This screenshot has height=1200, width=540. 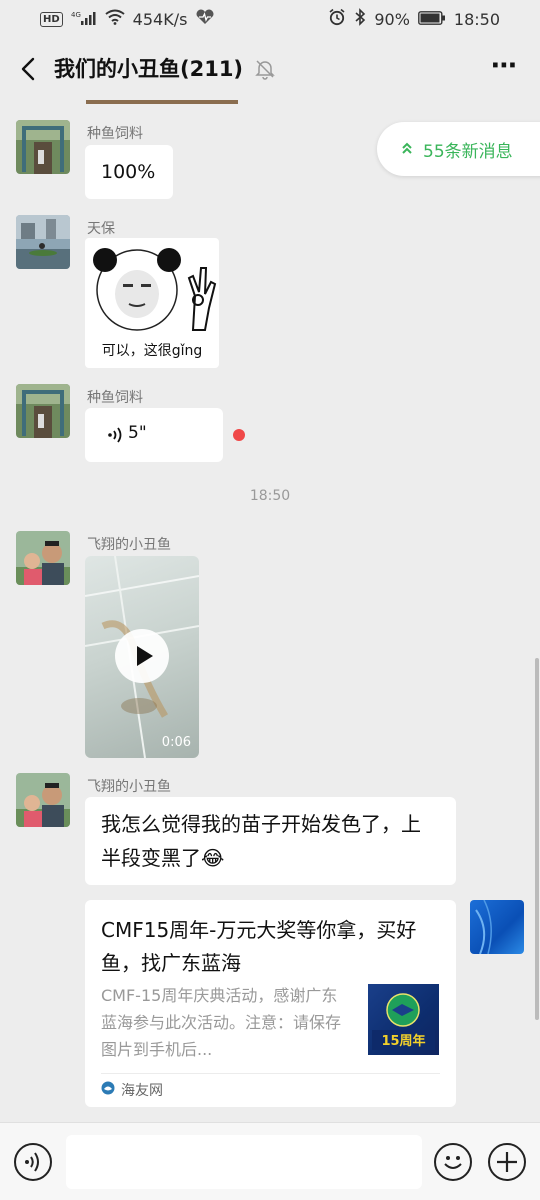 What do you see at coordinates (414, 19) in the screenshot?
I see `status-right: 90% 18:50` at bounding box center [414, 19].